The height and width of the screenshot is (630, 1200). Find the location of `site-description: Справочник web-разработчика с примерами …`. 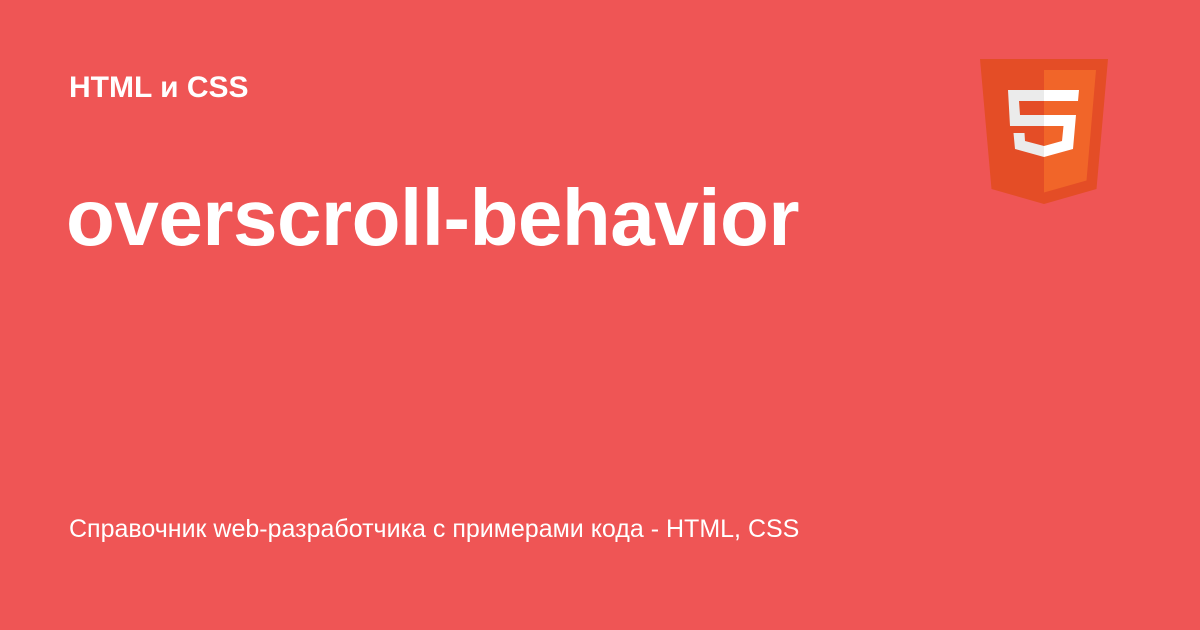

site-description: Справочник web-разработчика с примерами … is located at coordinates (434, 529).